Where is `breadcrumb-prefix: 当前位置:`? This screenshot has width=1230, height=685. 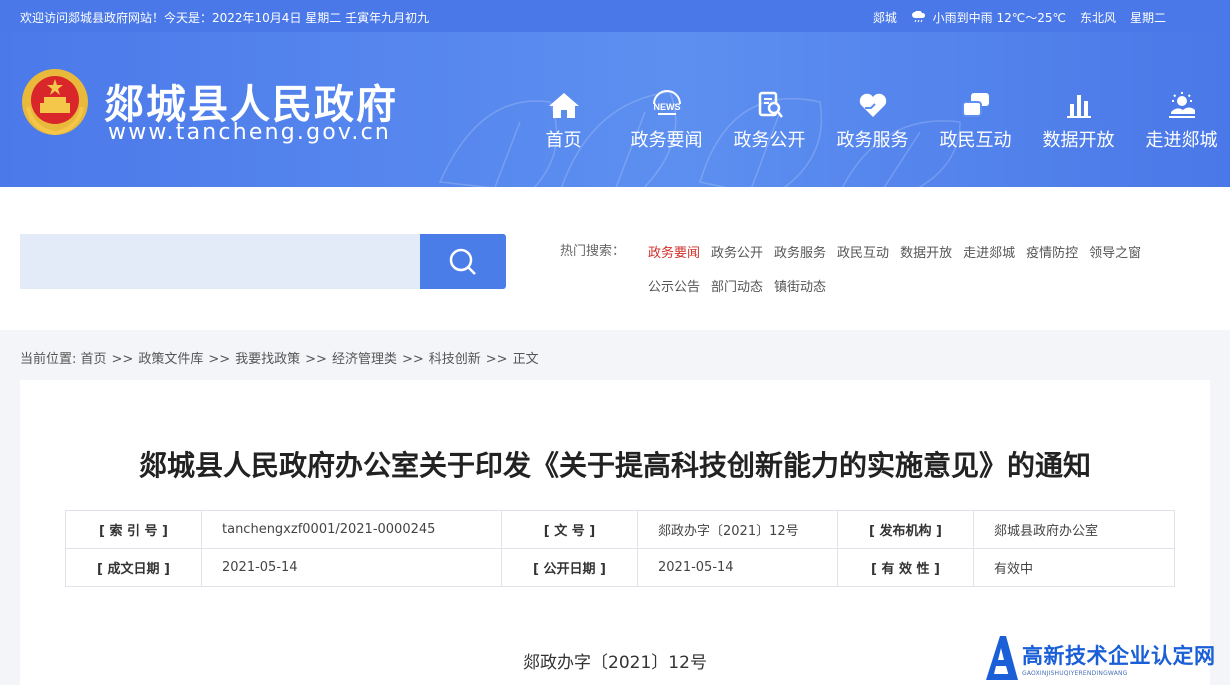 breadcrumb-prefix: 当前位置: is located at coordinates (50, 359).